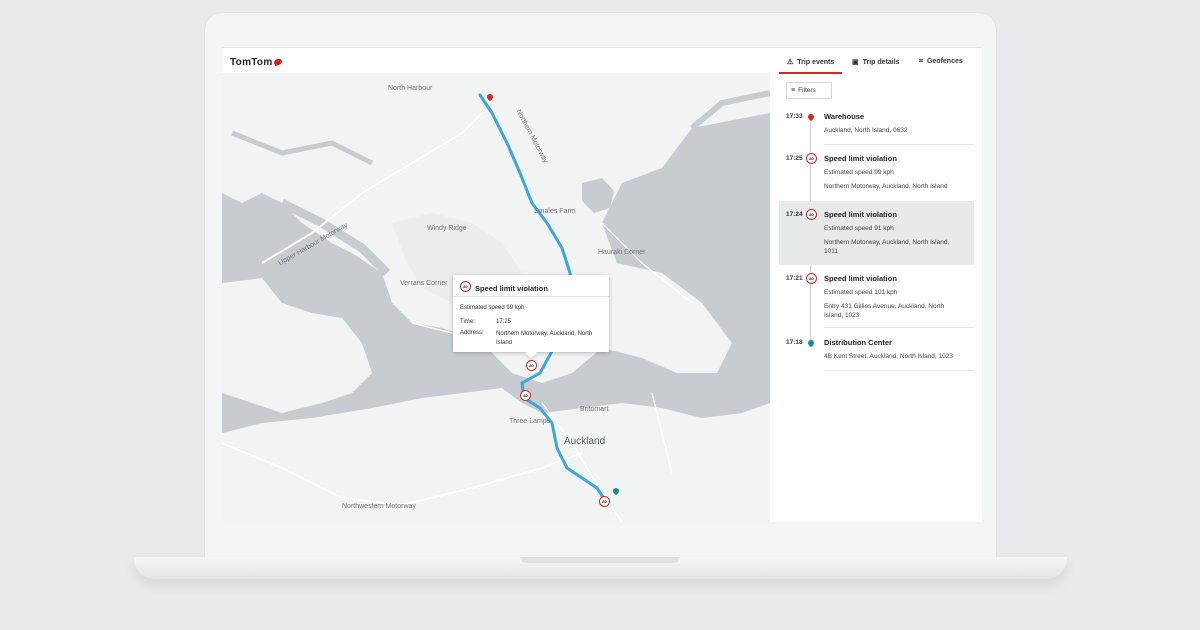 This screenshot has height=630, width=1200. Describe the element at coordinates (467, 322) in the screenshot. I see `popup-time-label: Time:` at that location.